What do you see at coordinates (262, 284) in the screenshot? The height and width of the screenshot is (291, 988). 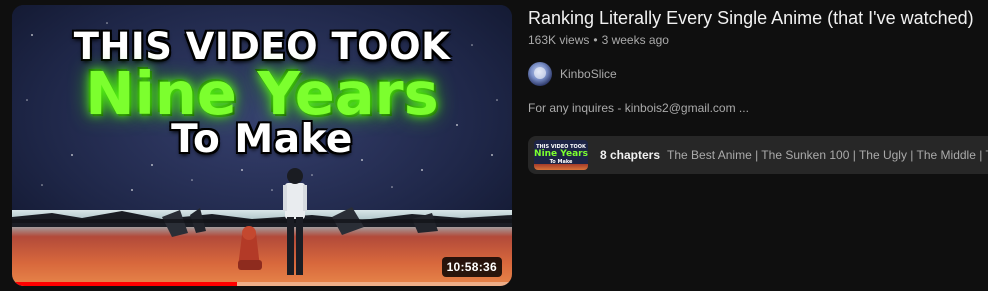 I see `watch-progress-track` at bounding box center [262, 284].